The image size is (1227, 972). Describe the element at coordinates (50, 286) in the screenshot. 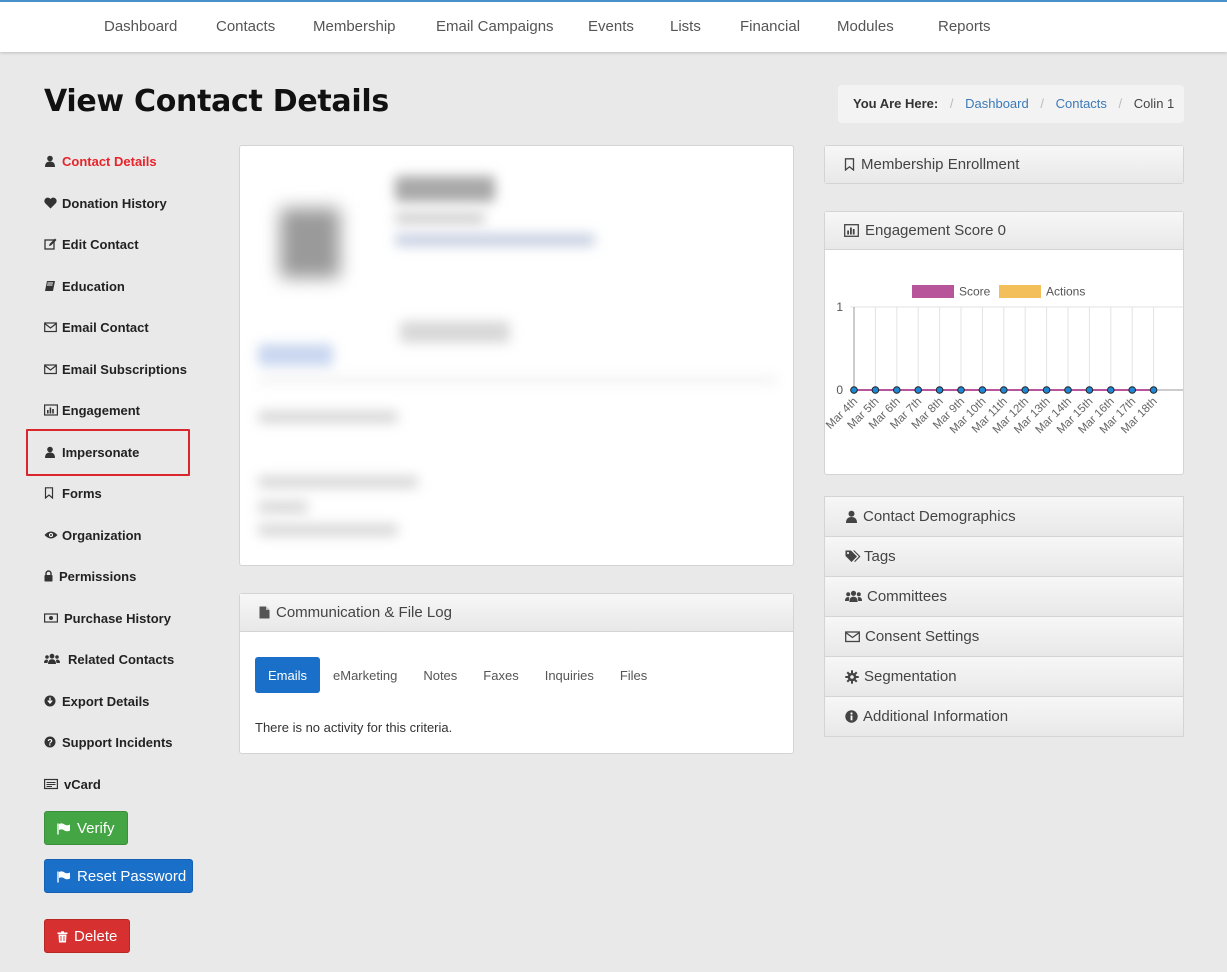

I see `book-icon` at that location.